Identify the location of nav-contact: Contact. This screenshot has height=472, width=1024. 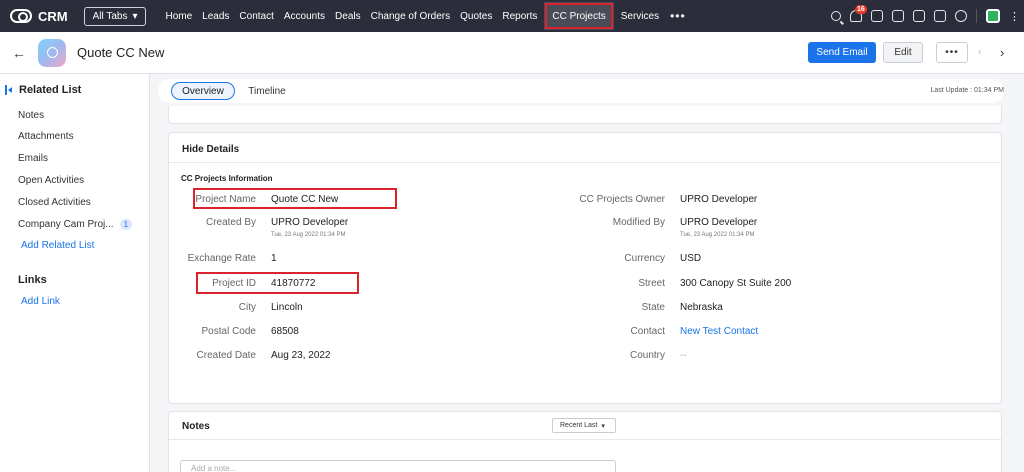
(256, 16).